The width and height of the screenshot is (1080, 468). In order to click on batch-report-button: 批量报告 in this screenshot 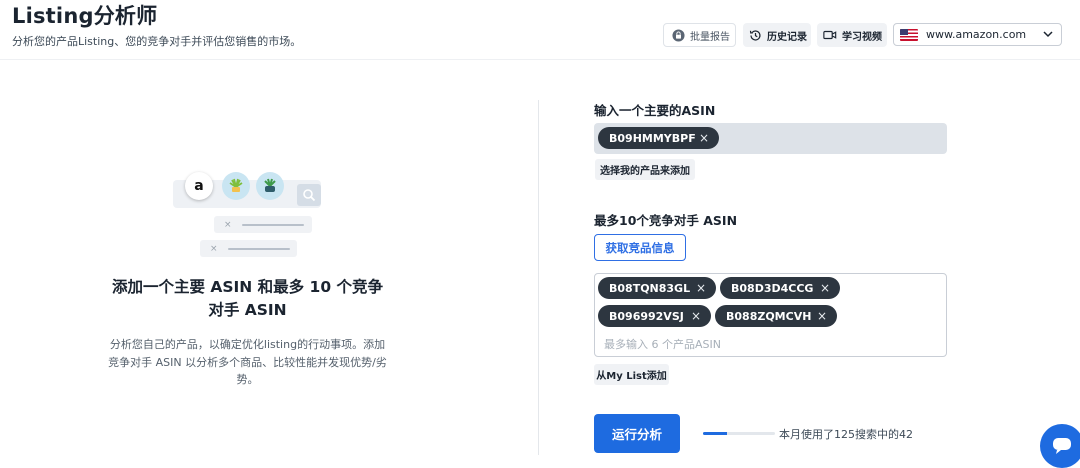, I will do `click(699, 35)`.